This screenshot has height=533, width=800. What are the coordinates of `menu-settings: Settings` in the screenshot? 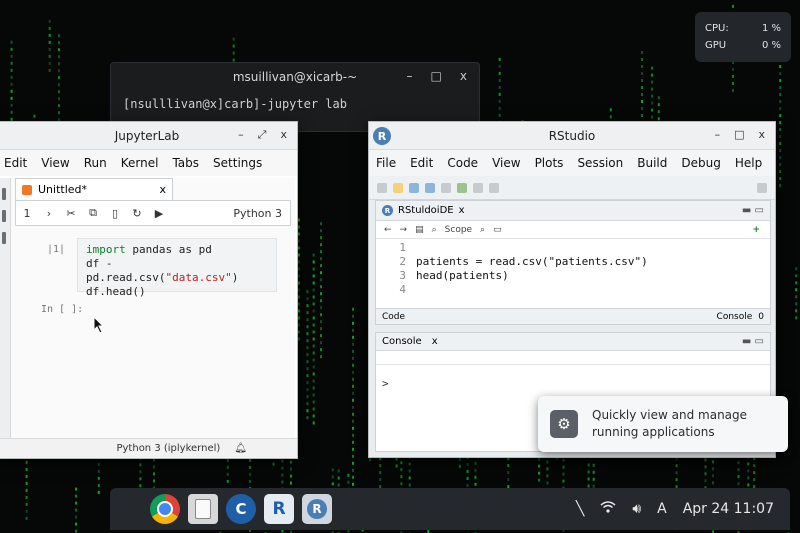 It's located at (237, 163).